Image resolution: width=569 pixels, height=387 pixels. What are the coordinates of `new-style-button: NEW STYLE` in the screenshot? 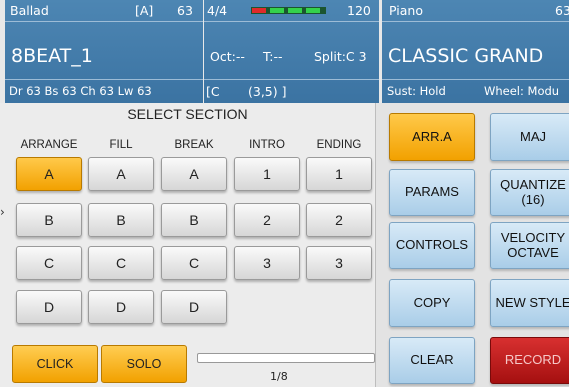 It's located at (529, 303).